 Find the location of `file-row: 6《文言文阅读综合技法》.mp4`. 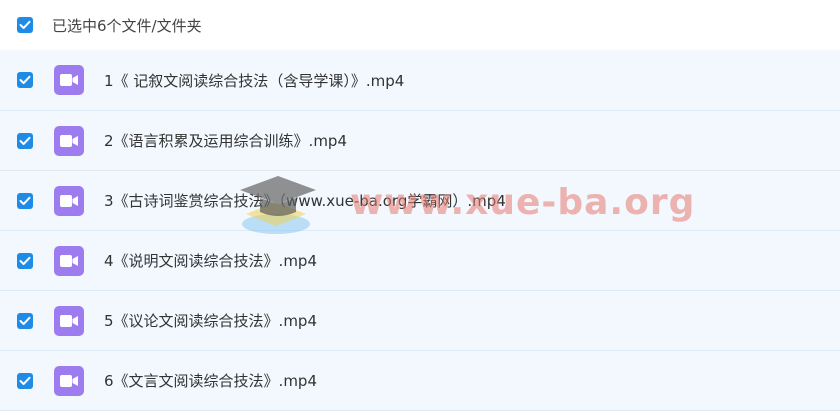

file-row: 6《文言文阅读综合技法》.mp4 is located at coordinates (420, 381).